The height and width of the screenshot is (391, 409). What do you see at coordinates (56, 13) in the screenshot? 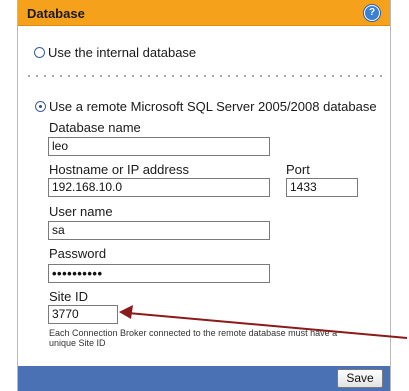
I see `panel-title: Database` at bounding box center [56, 13].